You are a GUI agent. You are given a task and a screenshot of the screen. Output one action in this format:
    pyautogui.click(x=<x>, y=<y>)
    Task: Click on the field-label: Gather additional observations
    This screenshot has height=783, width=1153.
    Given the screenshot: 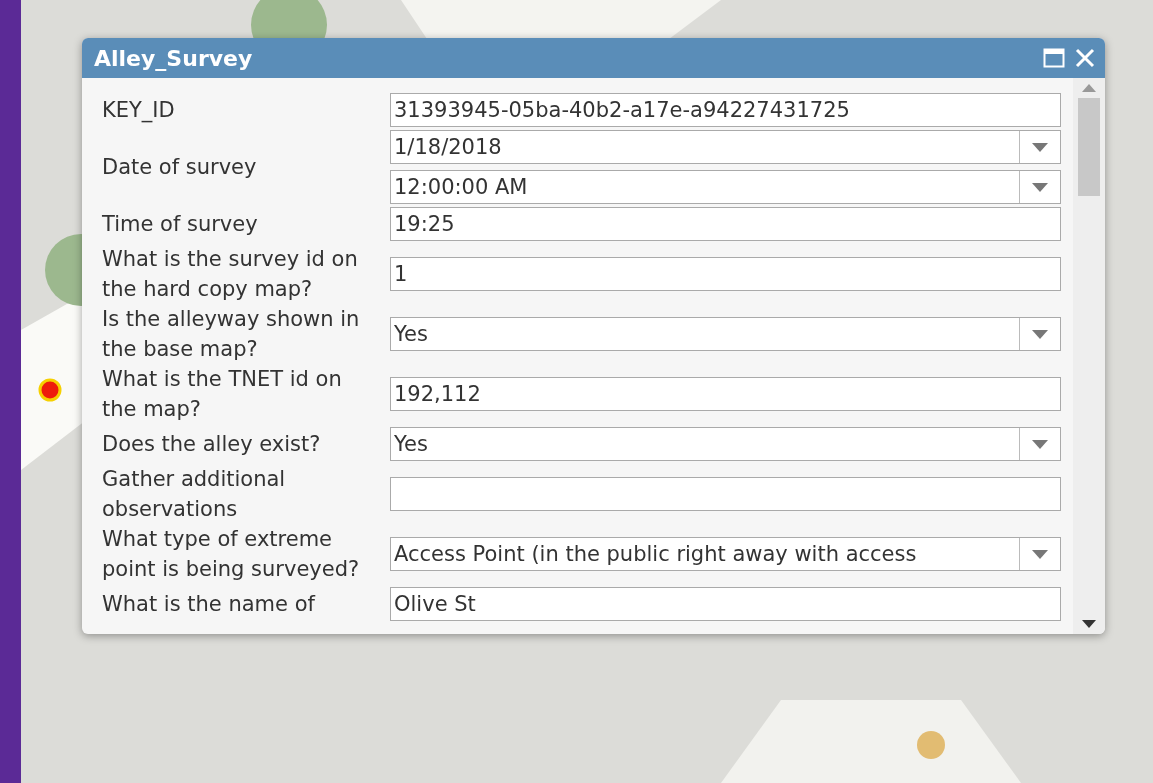 What is the action you would take?
    pyautogui.click(x=194, y=494)
    